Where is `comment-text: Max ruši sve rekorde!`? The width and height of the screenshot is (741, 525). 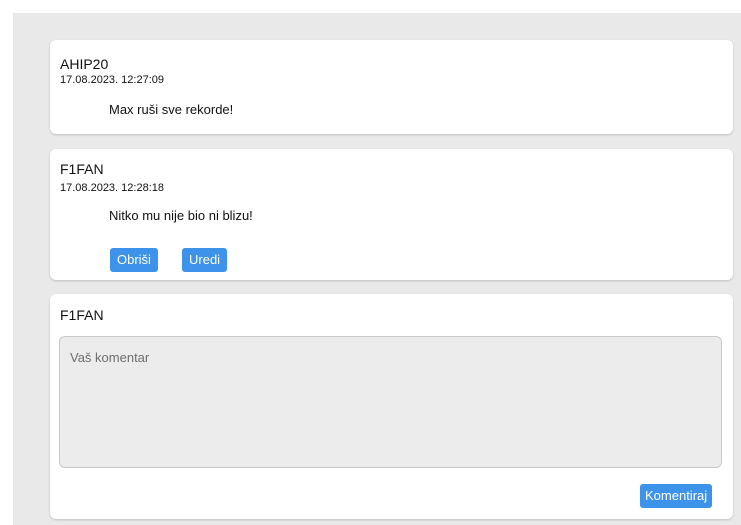 comment-text: Max ruši sve rekorde! is located at coordinates (171, 109).